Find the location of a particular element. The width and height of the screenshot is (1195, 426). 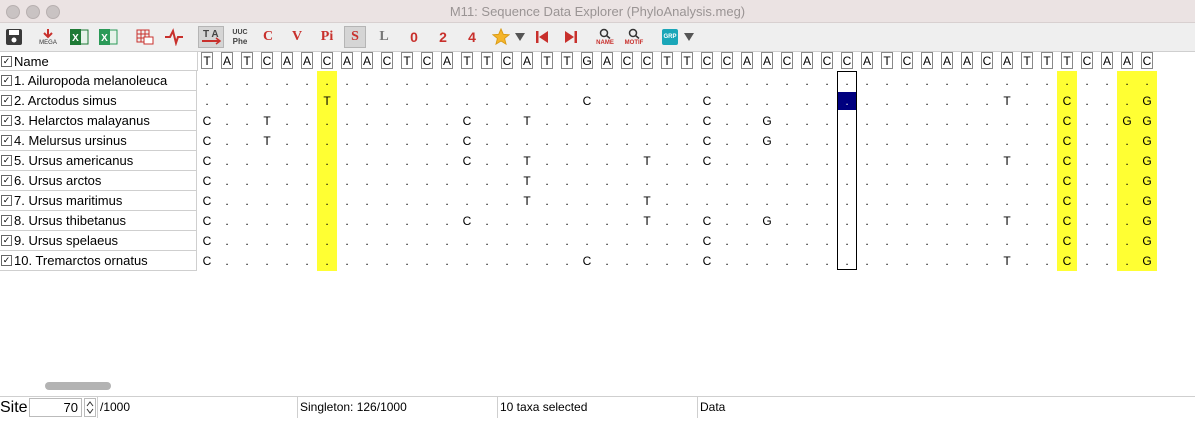

highlight-star-button is located at coordinates (501, 37).